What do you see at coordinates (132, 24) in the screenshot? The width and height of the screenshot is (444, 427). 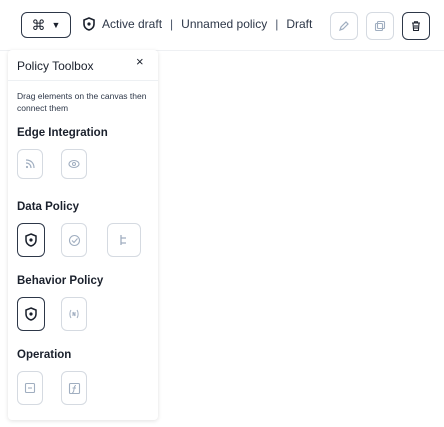 I see `status-active-draft: Active draft` at bounding box center [132, 24].